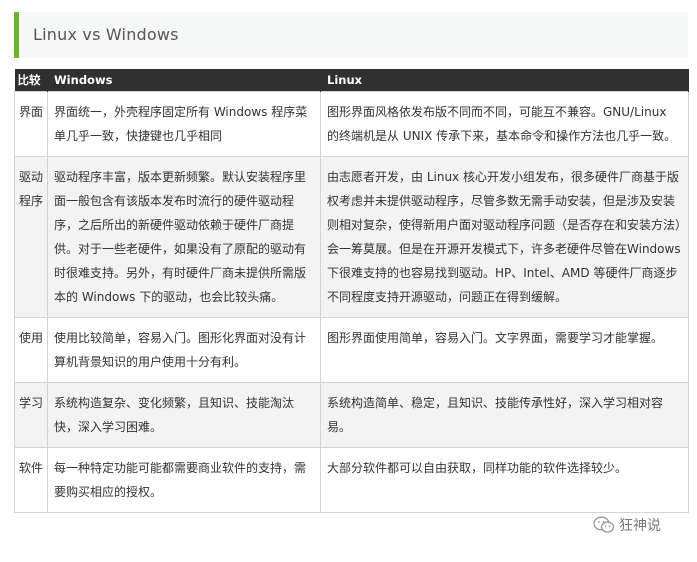 The image size is (697, 562). I want to click on row-aspect-cell: 使用, so click(31, 350).